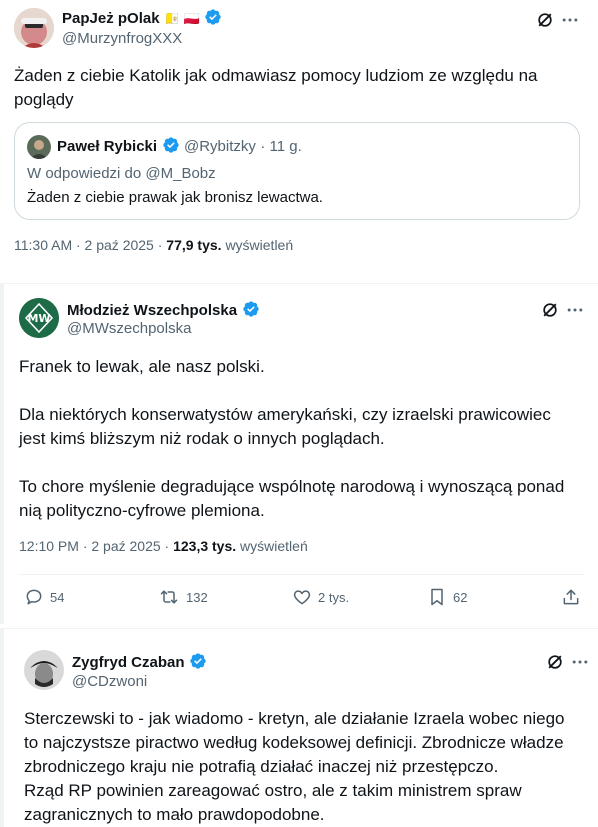  Describe the element at coordinates (334, 597) in the screenshot. I see `like-count: 2 tys.` at that location.